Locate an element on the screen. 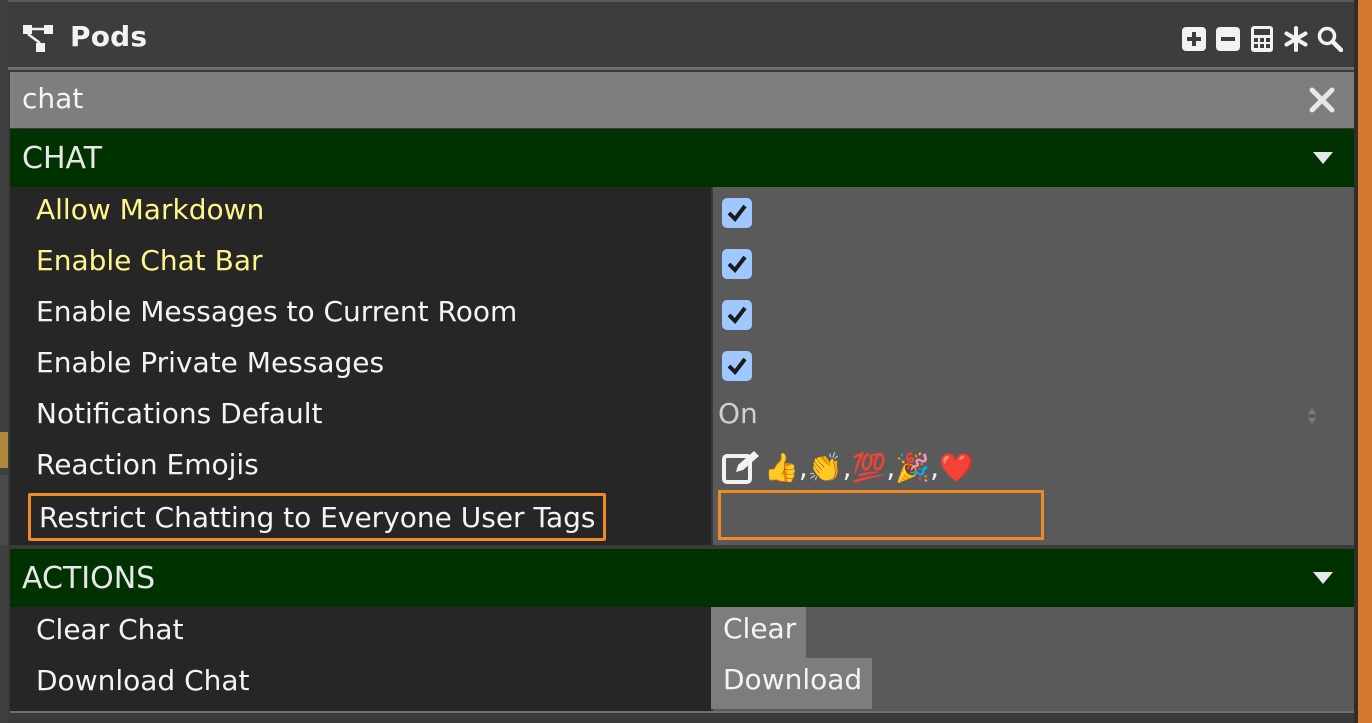 The image size is (1372, 723). property-label: Restrict Chatting to Everyone User Tags is located at coordinates (317, 517).